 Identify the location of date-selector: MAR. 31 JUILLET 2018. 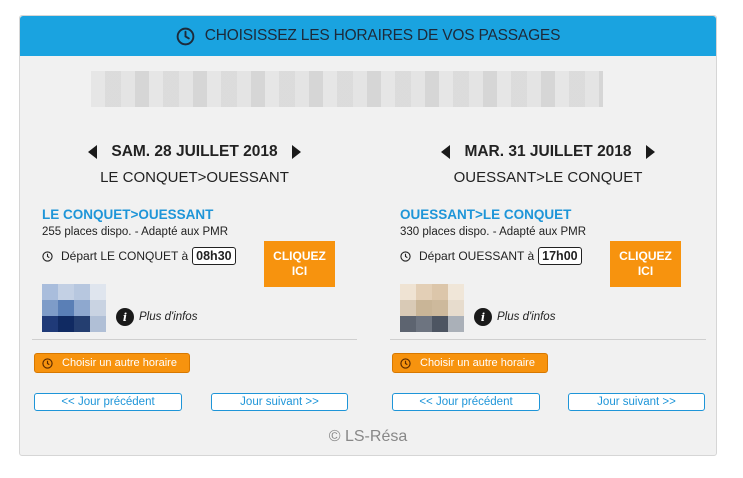
(548, 152).